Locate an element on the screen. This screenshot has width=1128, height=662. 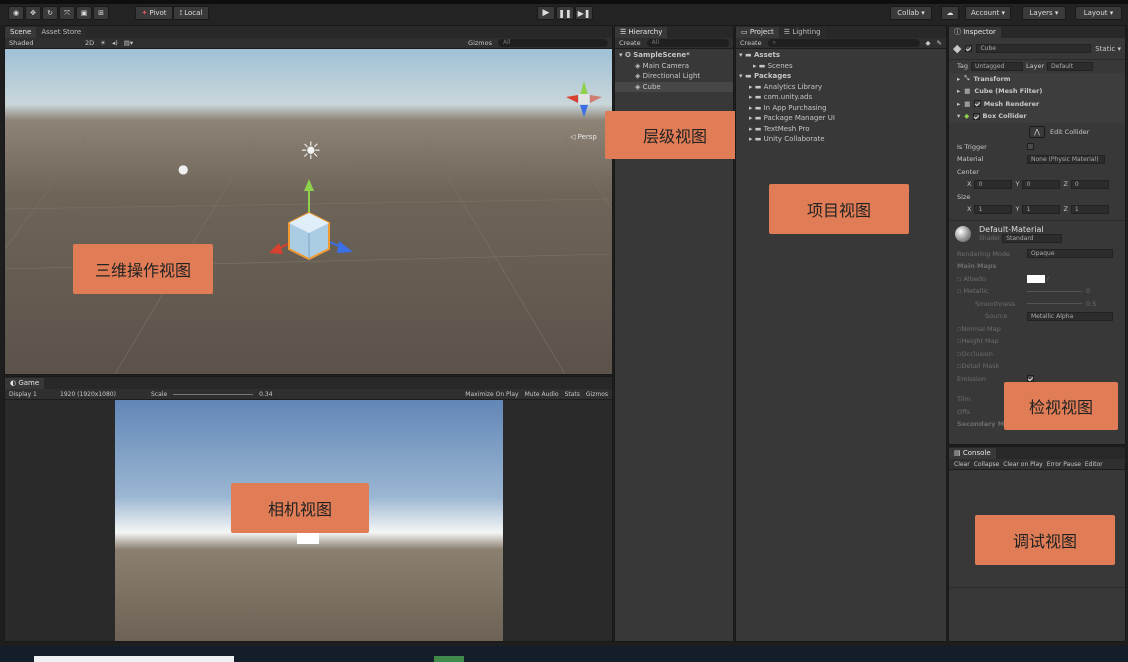
package-item: ▸ ▬ com.unity.ads is located at coordinates (842, 97).